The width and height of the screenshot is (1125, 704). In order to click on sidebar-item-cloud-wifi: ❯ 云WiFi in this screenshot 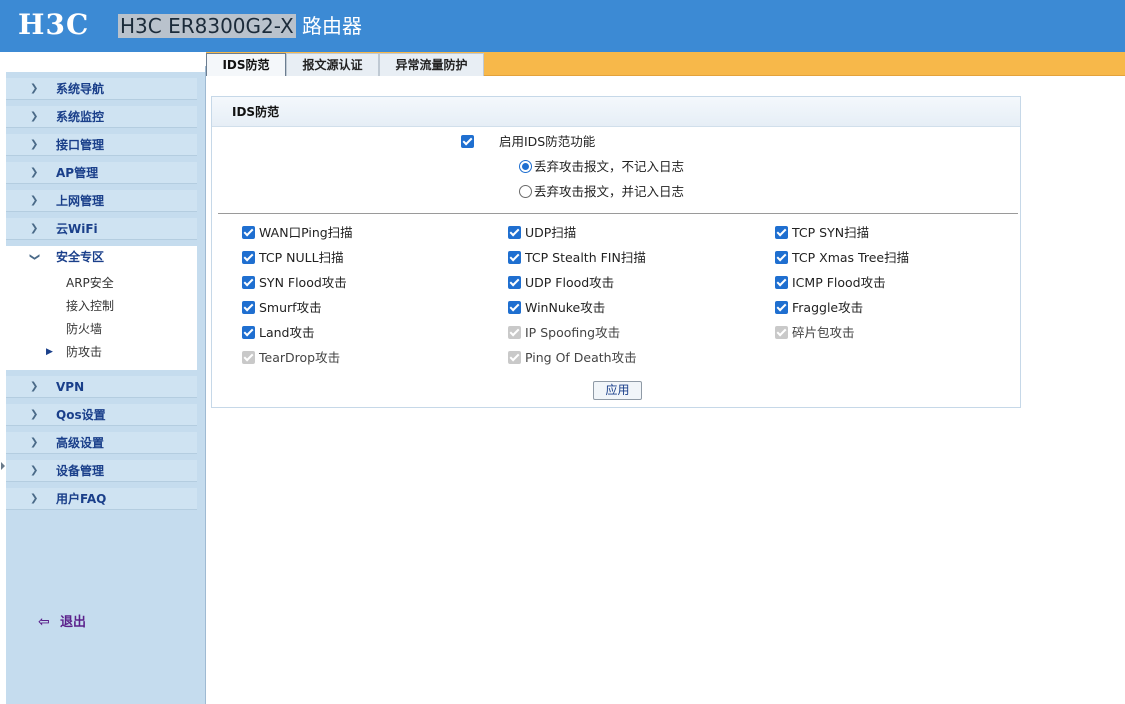, I will do `click(101, 229)`.